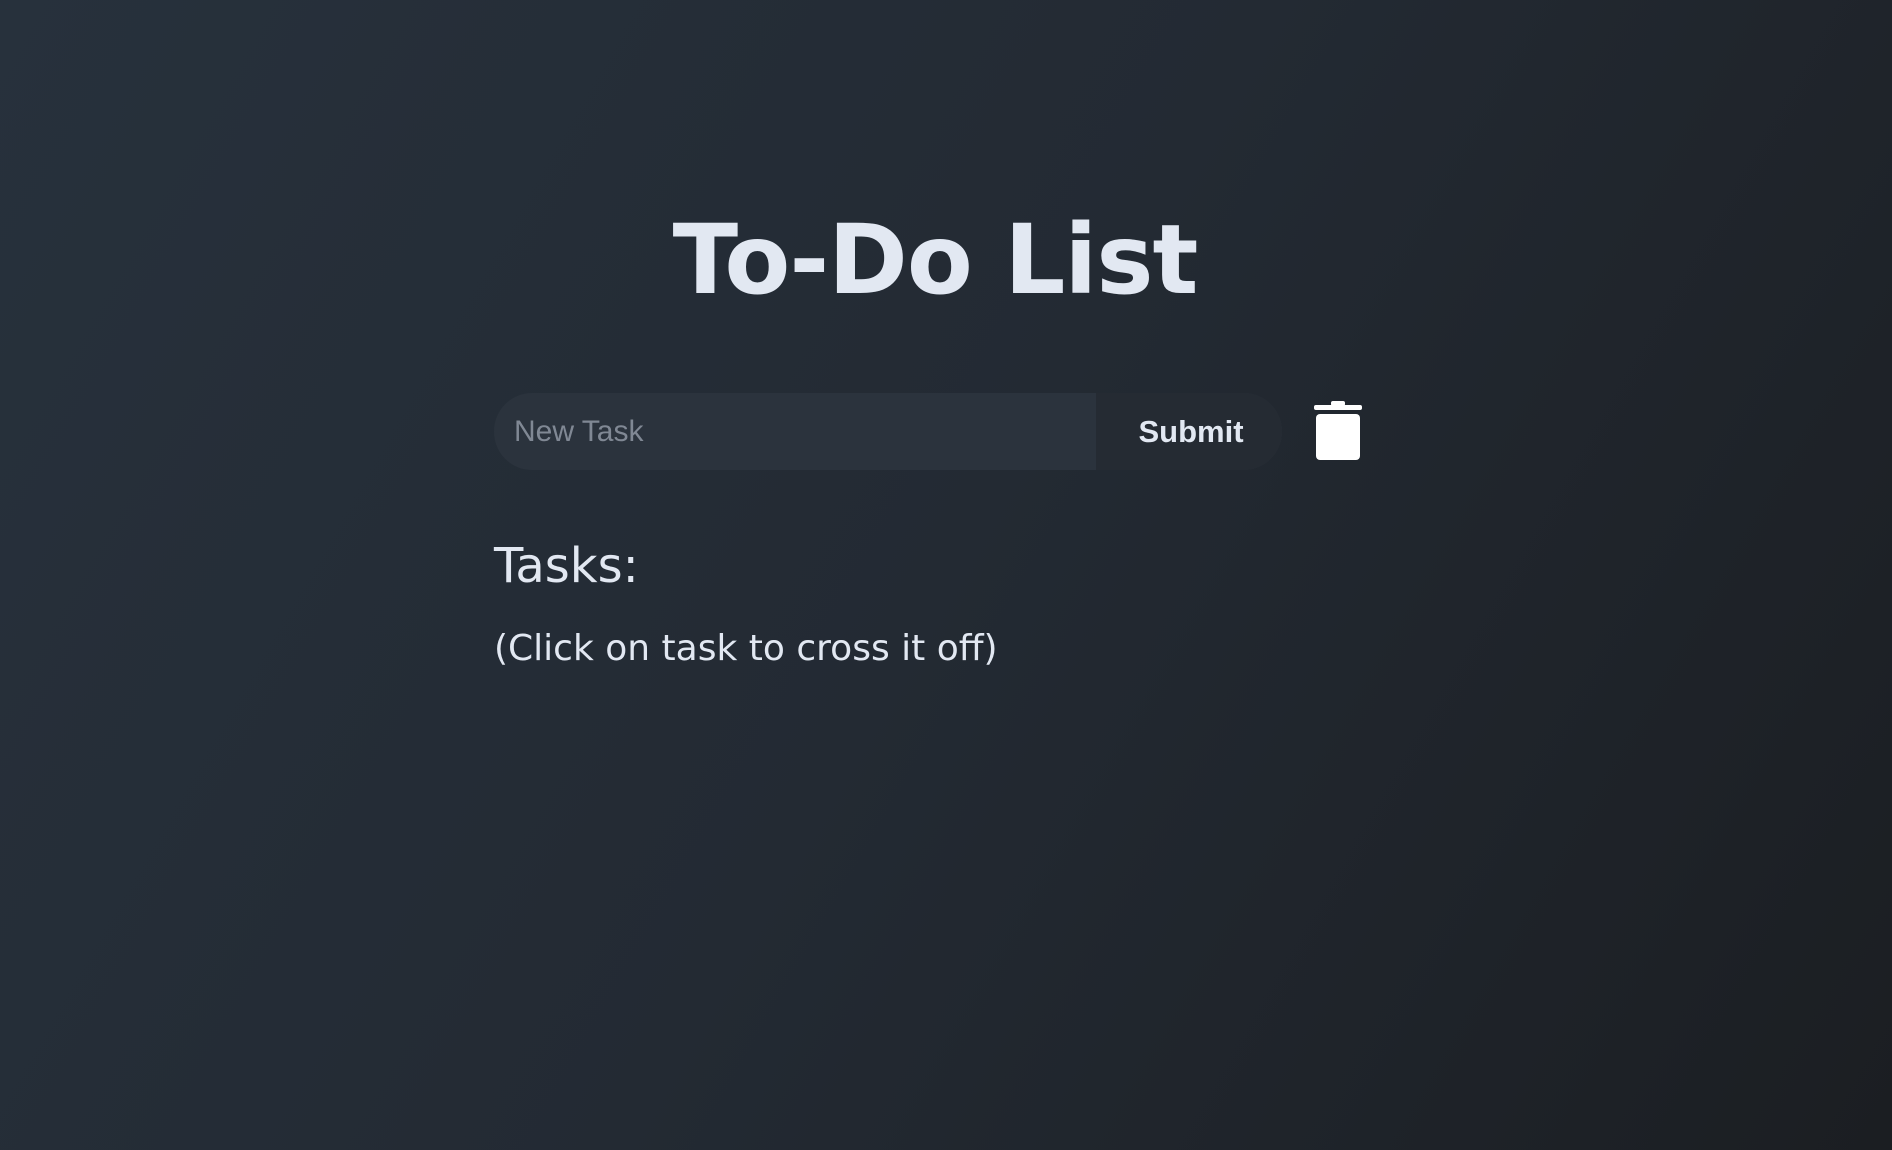 The image size is (1892, 1150). I want to click on new-task-form: Submit, so click(888, 431).